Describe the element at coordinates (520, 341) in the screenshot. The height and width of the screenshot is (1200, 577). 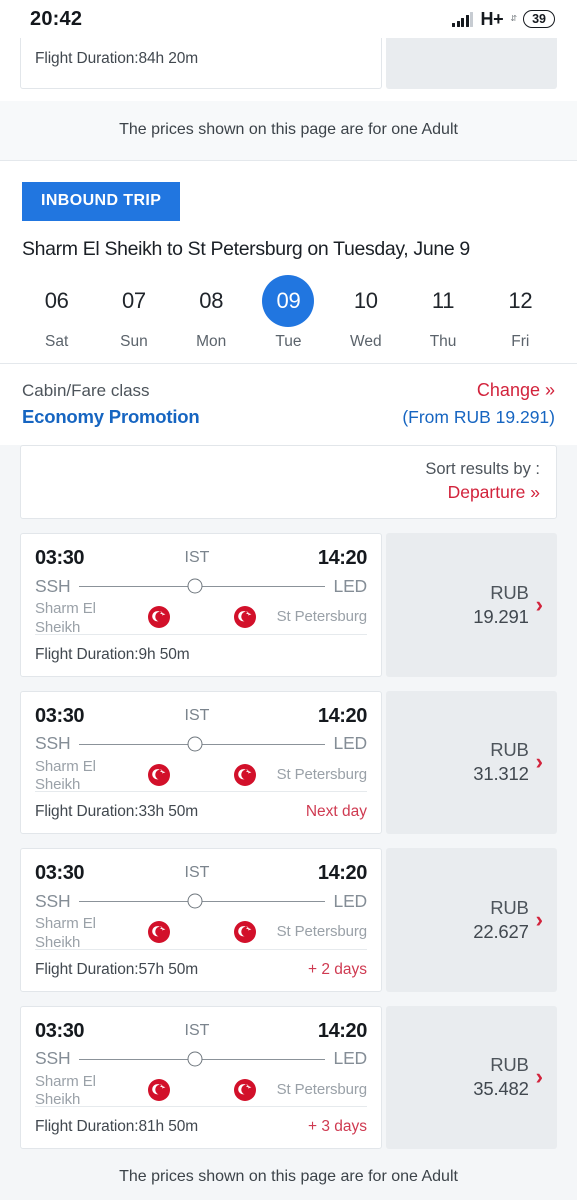
I see `date-day: Fri` at that location.